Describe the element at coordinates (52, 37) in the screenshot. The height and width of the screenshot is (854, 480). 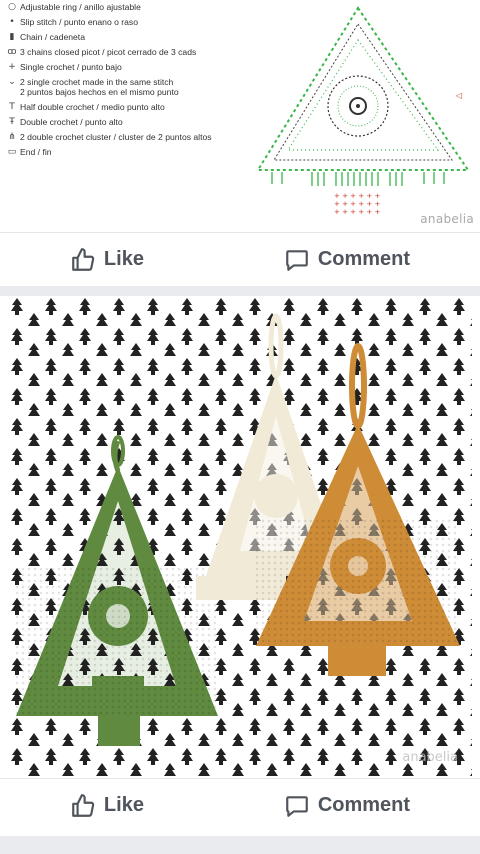
I see `legend-text: Chain / cadeneta` at that location.